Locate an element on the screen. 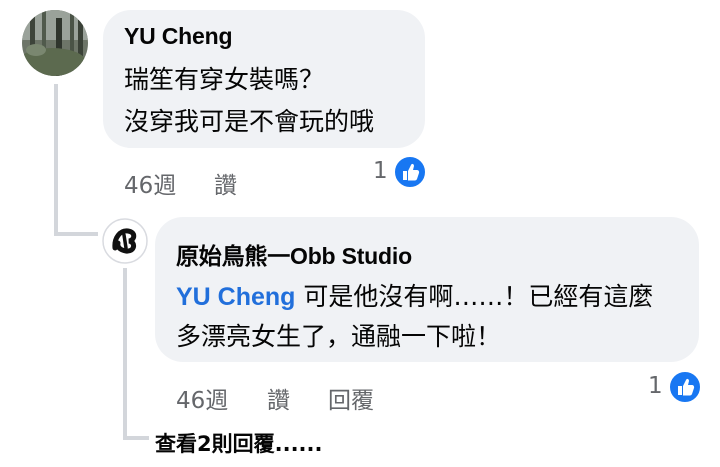 This screenshot has height=467, width=720. thread-connector-elbow is located at coordinates (76, 234).